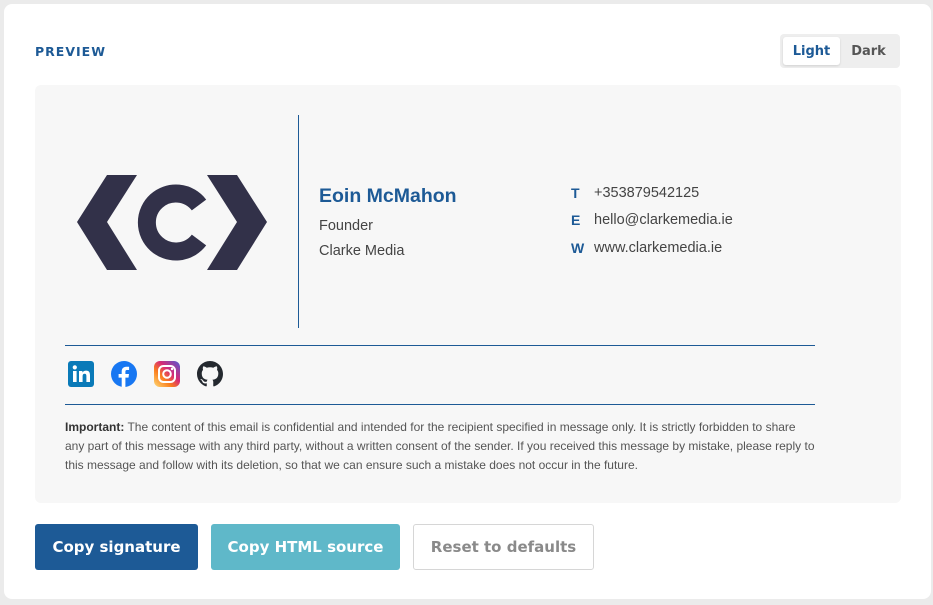 Image resolution: width=933 pixels, height=605 pixels. What do you see at coordinates (346, 226) in the screenshot?
I see `signature-role: Founder` at bounding box center [346, 226].